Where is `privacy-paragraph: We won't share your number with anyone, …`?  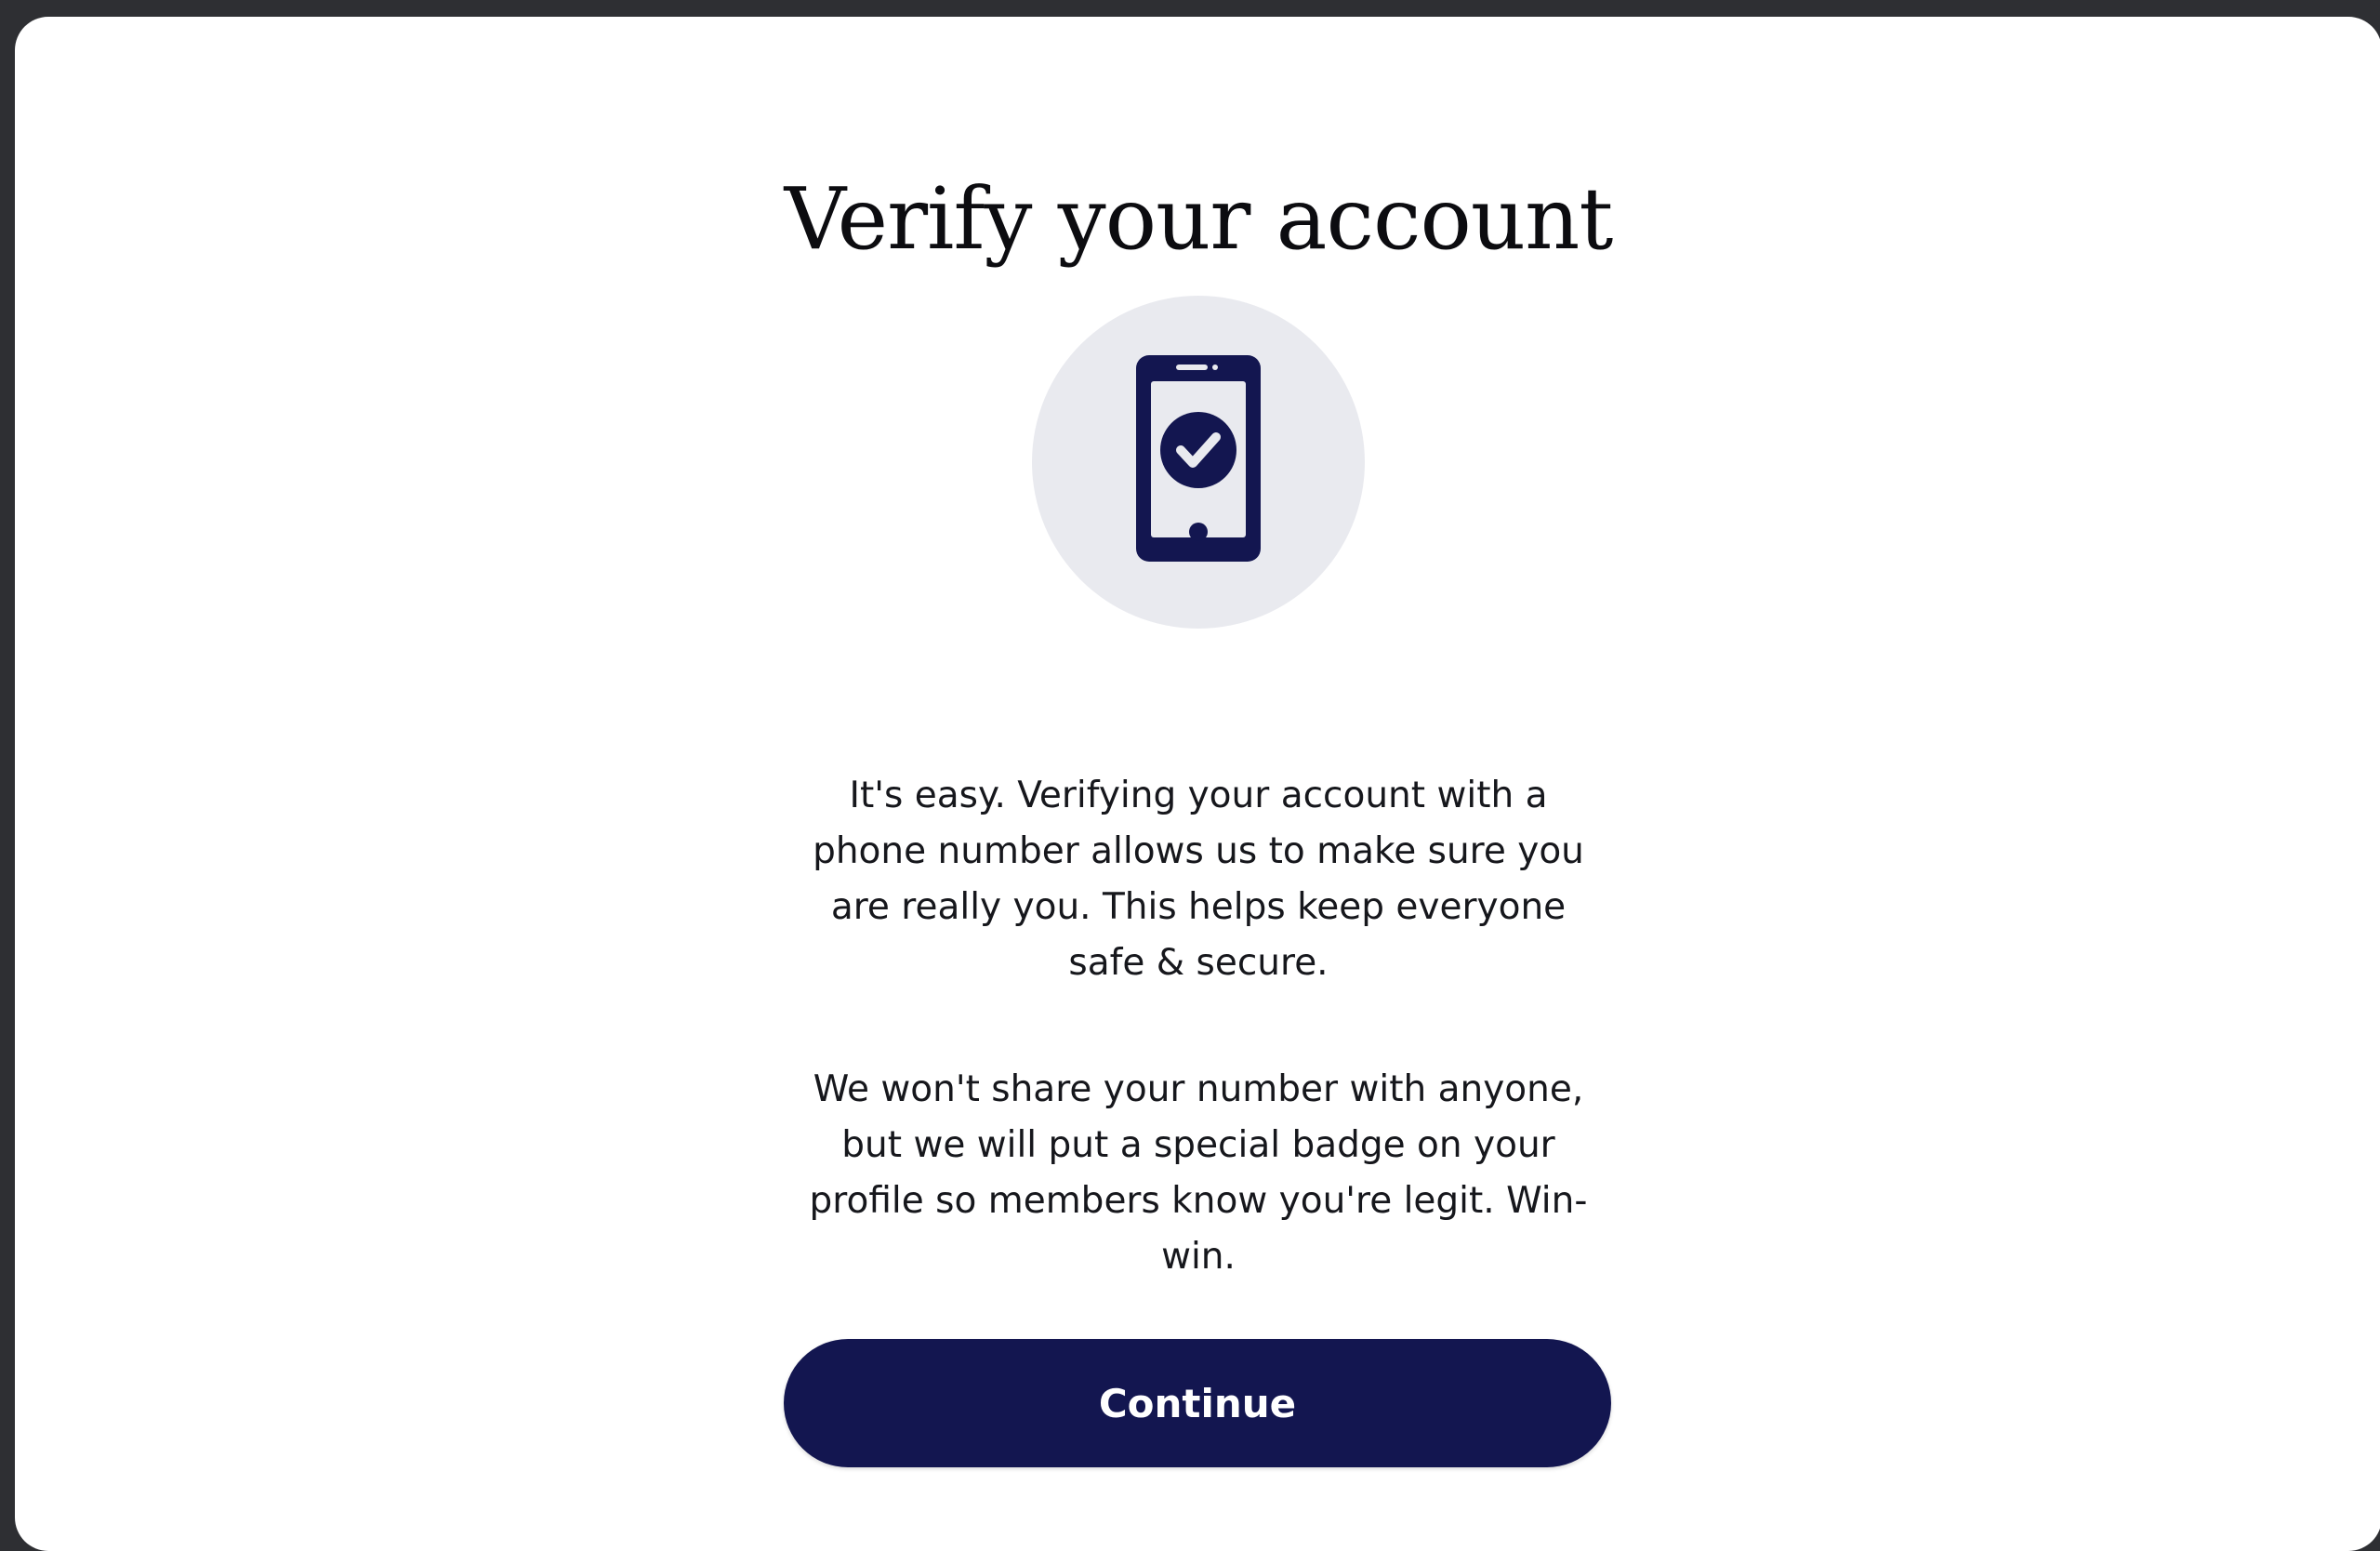 privacy-paragraph: We won't share your number with anyone, … is located at coordinates (1197, 1173).